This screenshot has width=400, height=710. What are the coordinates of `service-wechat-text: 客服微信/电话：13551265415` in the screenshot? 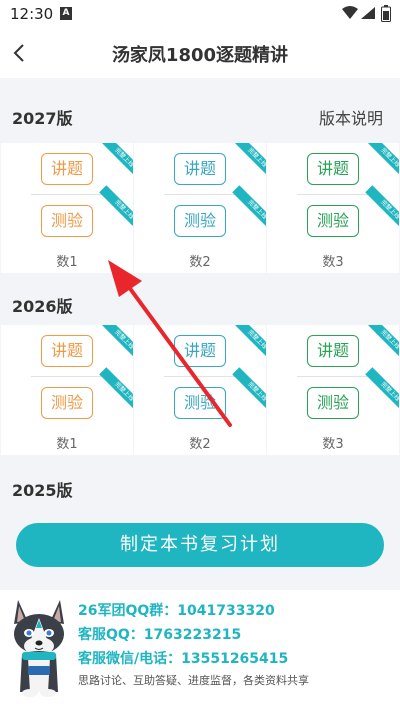 It's located at (183, 658).